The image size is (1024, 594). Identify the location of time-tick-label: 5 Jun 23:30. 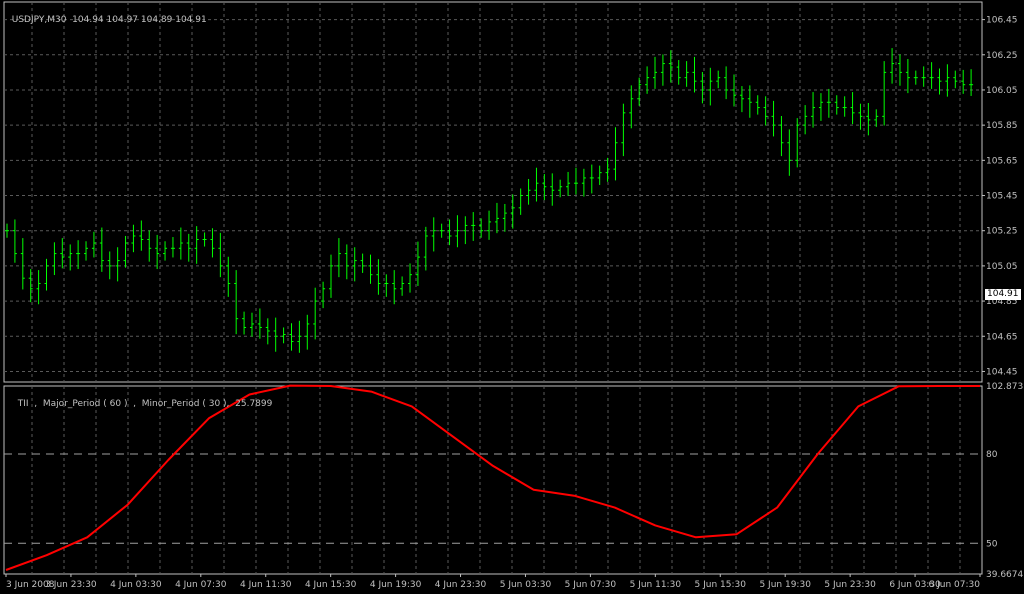
(850, 585).